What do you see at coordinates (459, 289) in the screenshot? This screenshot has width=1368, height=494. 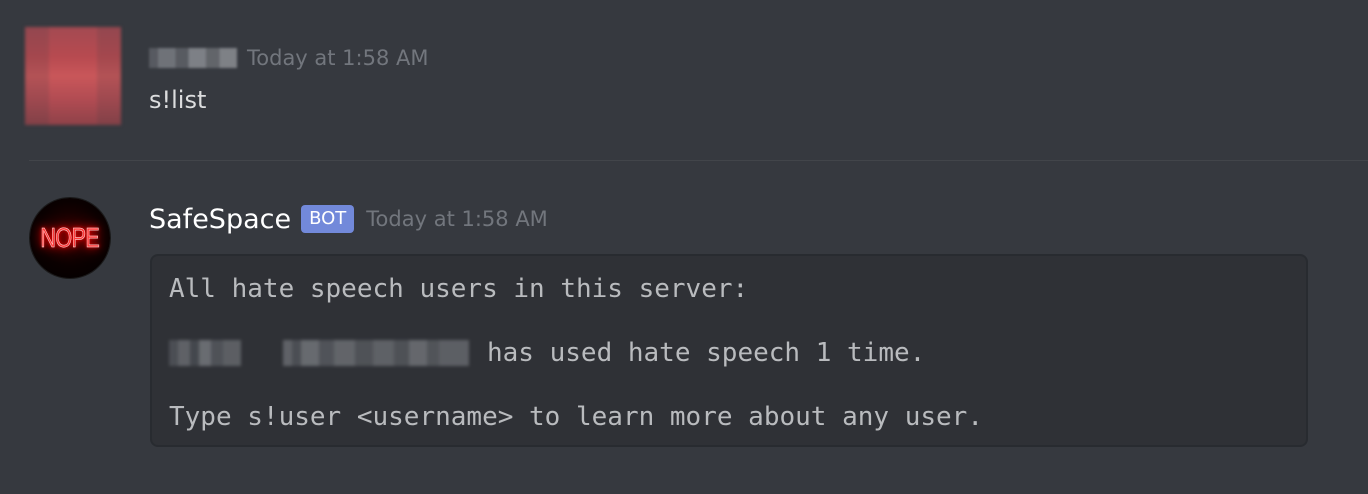 I see `code-line: All hate speech users in this server:` at bounding box center [459, 289].